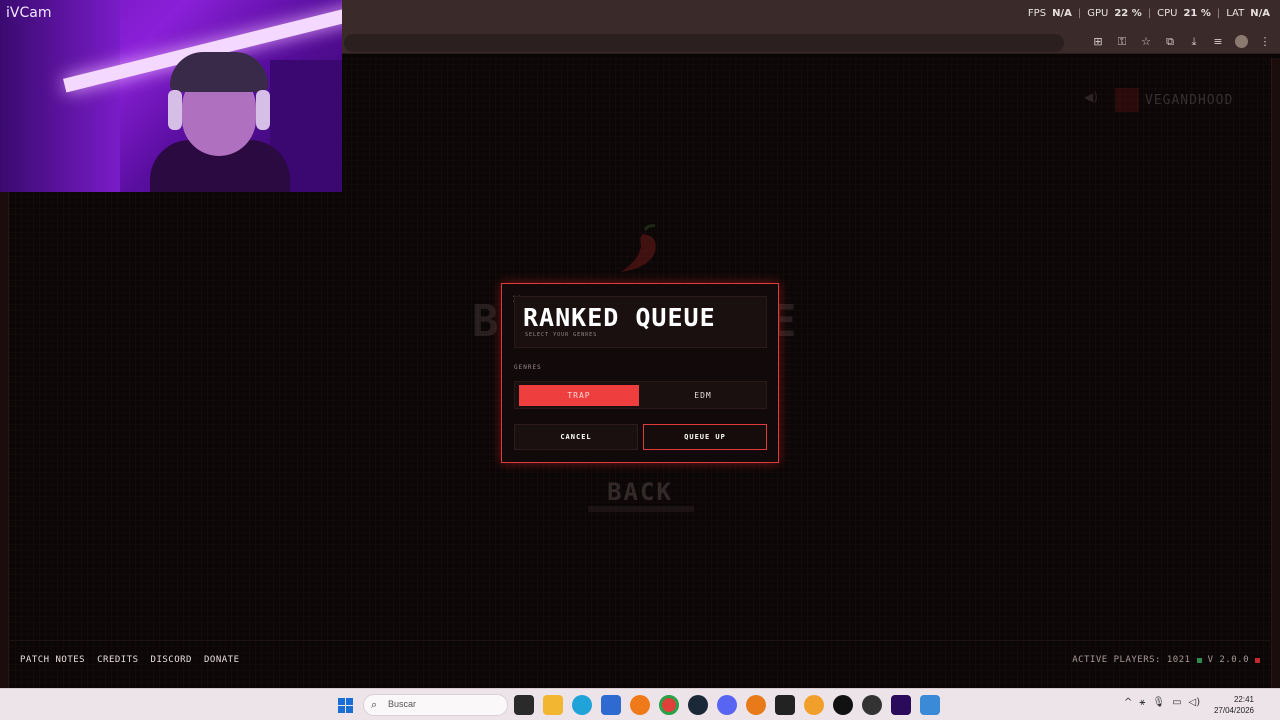 The image size is (1280, 720). Describe the element at coordinates (640, 492) in the screenshot. I see `background-back-label: BACK` at that location.